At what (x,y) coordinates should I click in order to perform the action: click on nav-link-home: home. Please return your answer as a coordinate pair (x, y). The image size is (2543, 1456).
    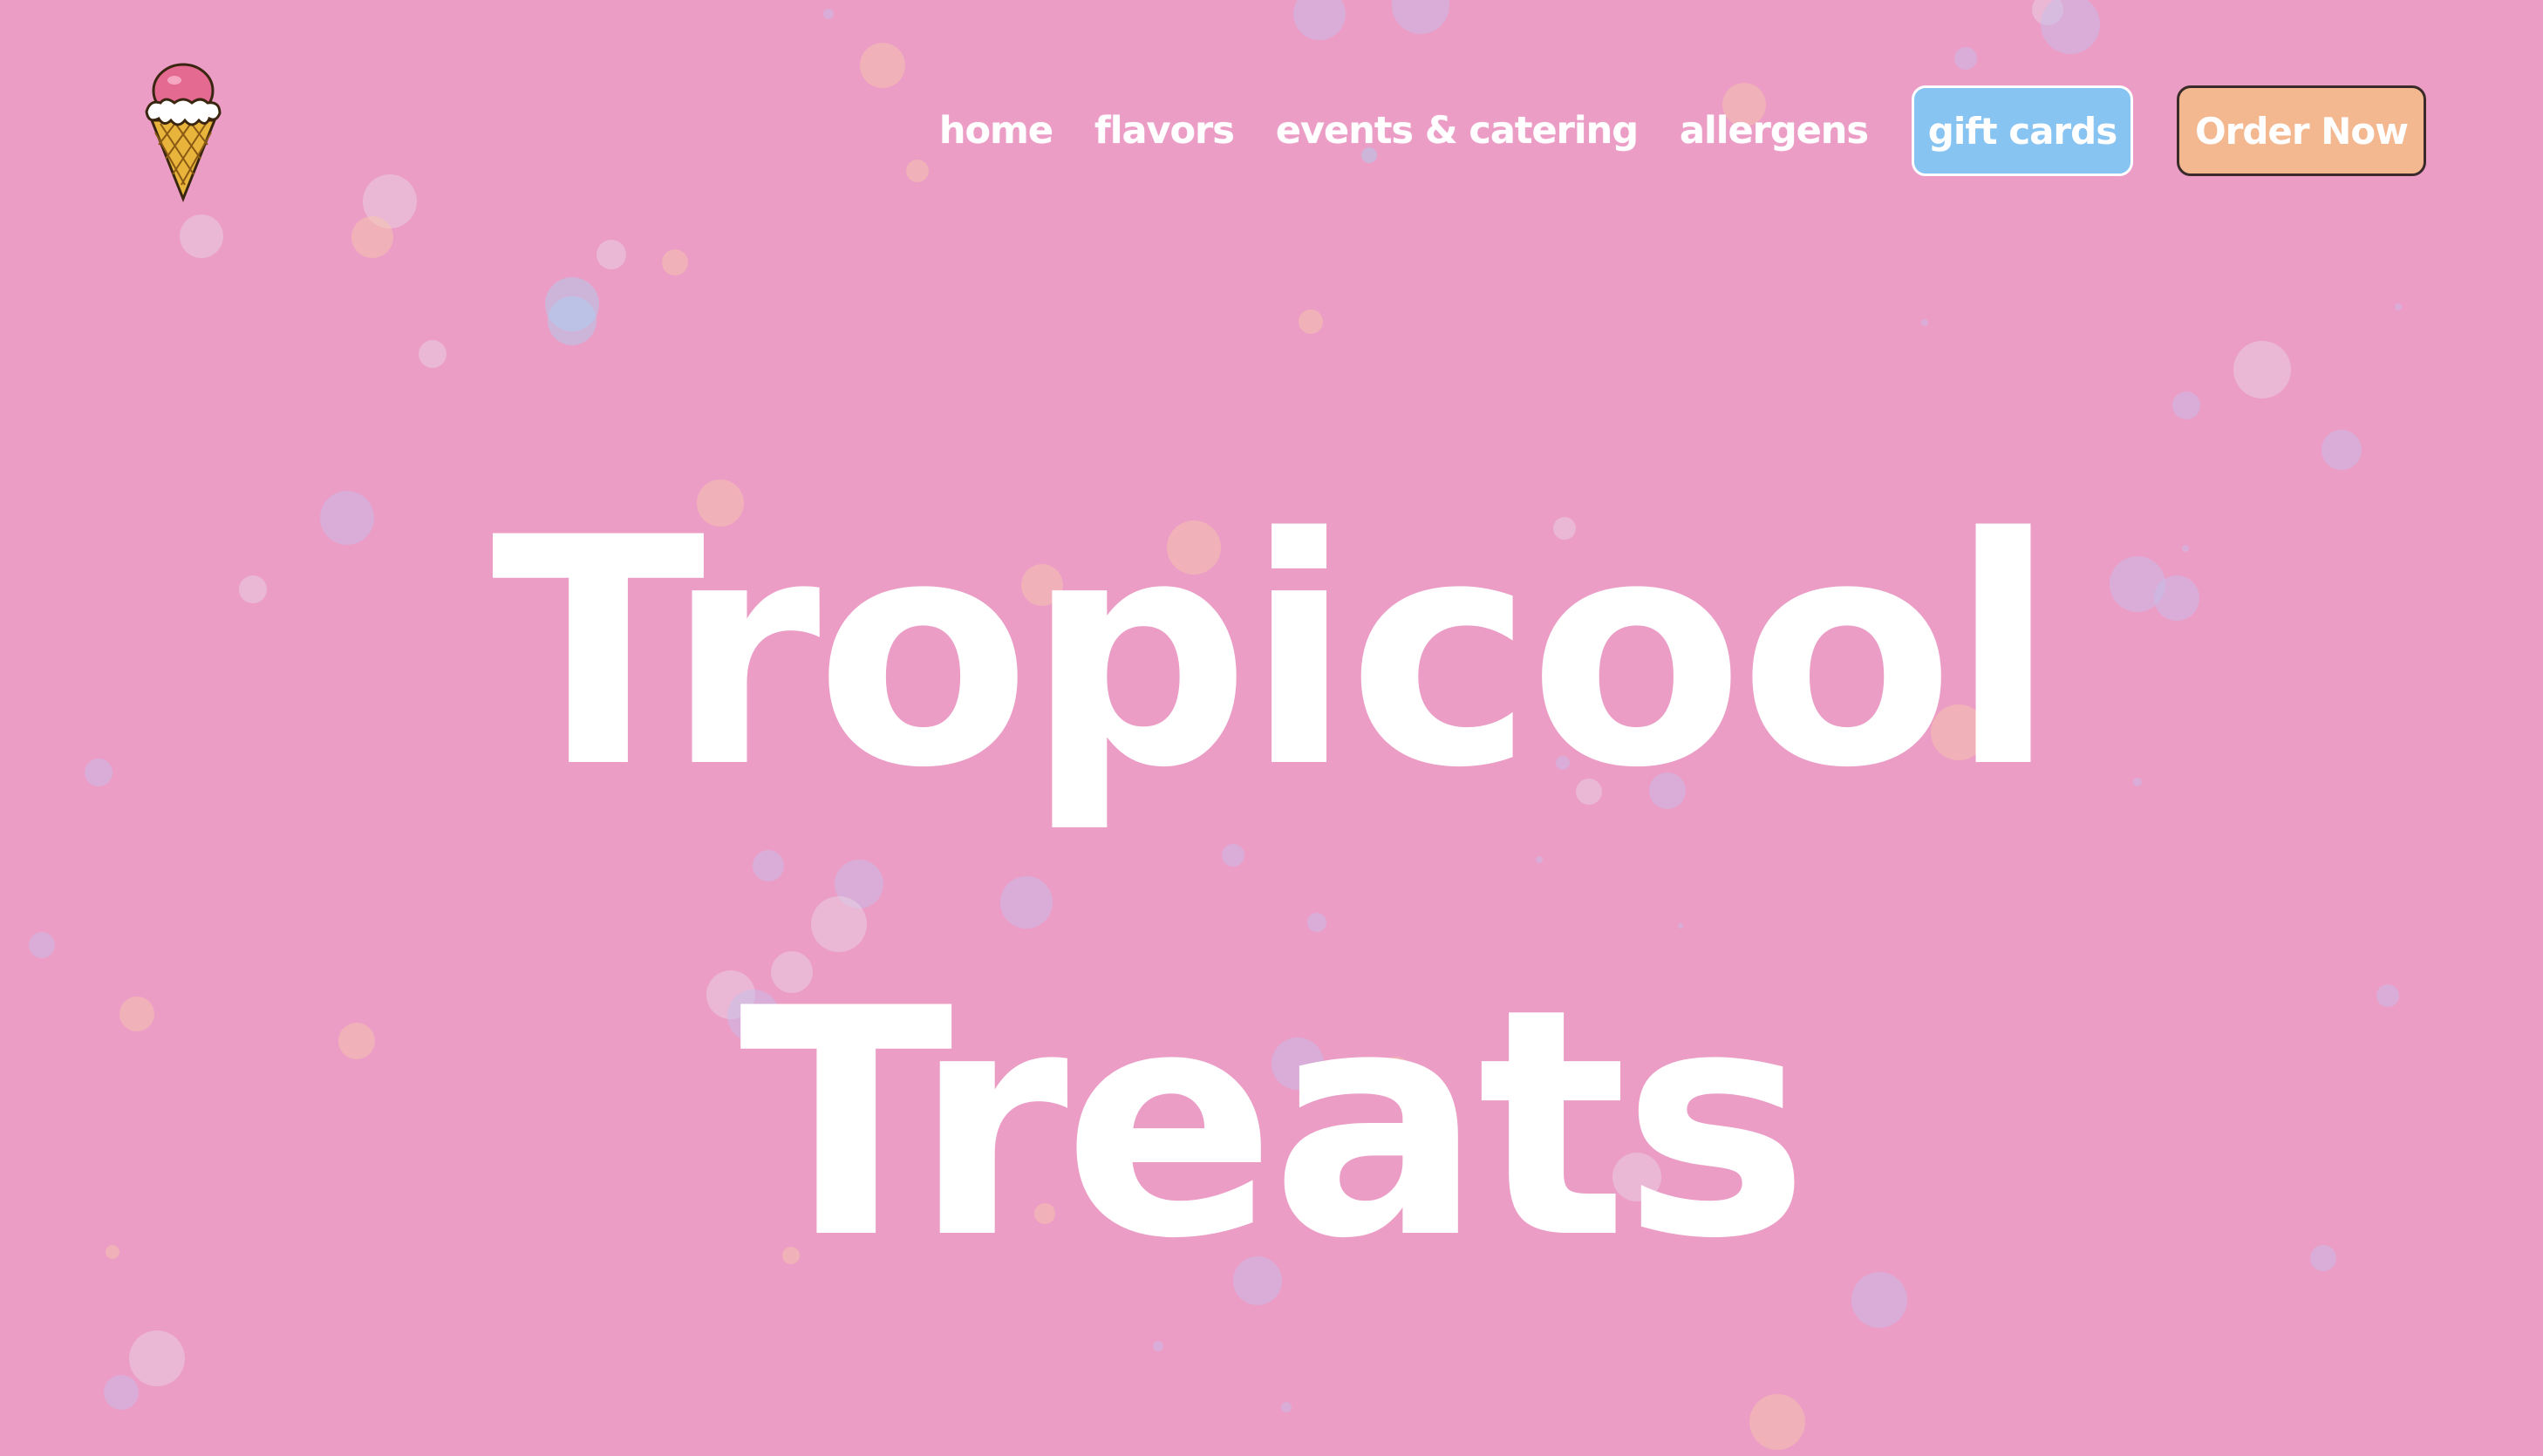
    Looking at the image, I should click on (996, 131).